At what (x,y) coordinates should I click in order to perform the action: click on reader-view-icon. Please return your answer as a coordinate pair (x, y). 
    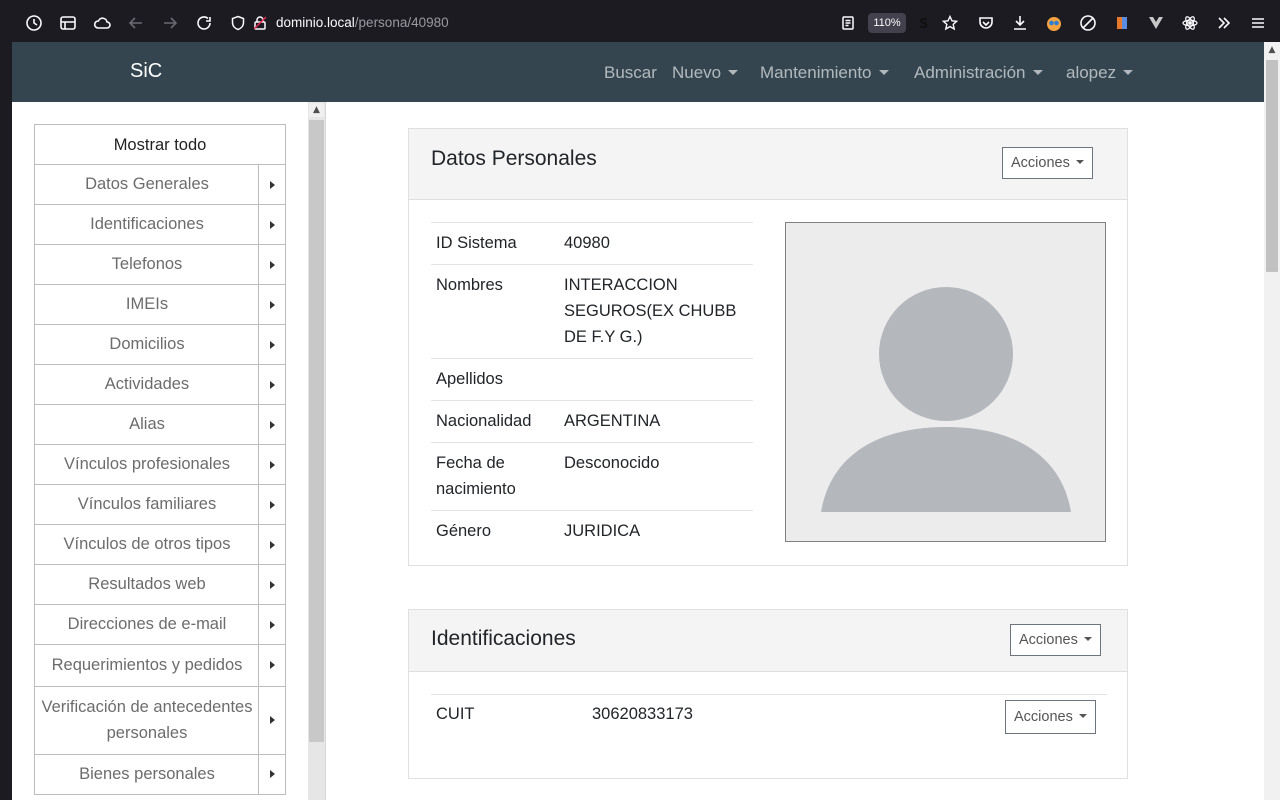
    Looking at the image, I should click on (848, 23).